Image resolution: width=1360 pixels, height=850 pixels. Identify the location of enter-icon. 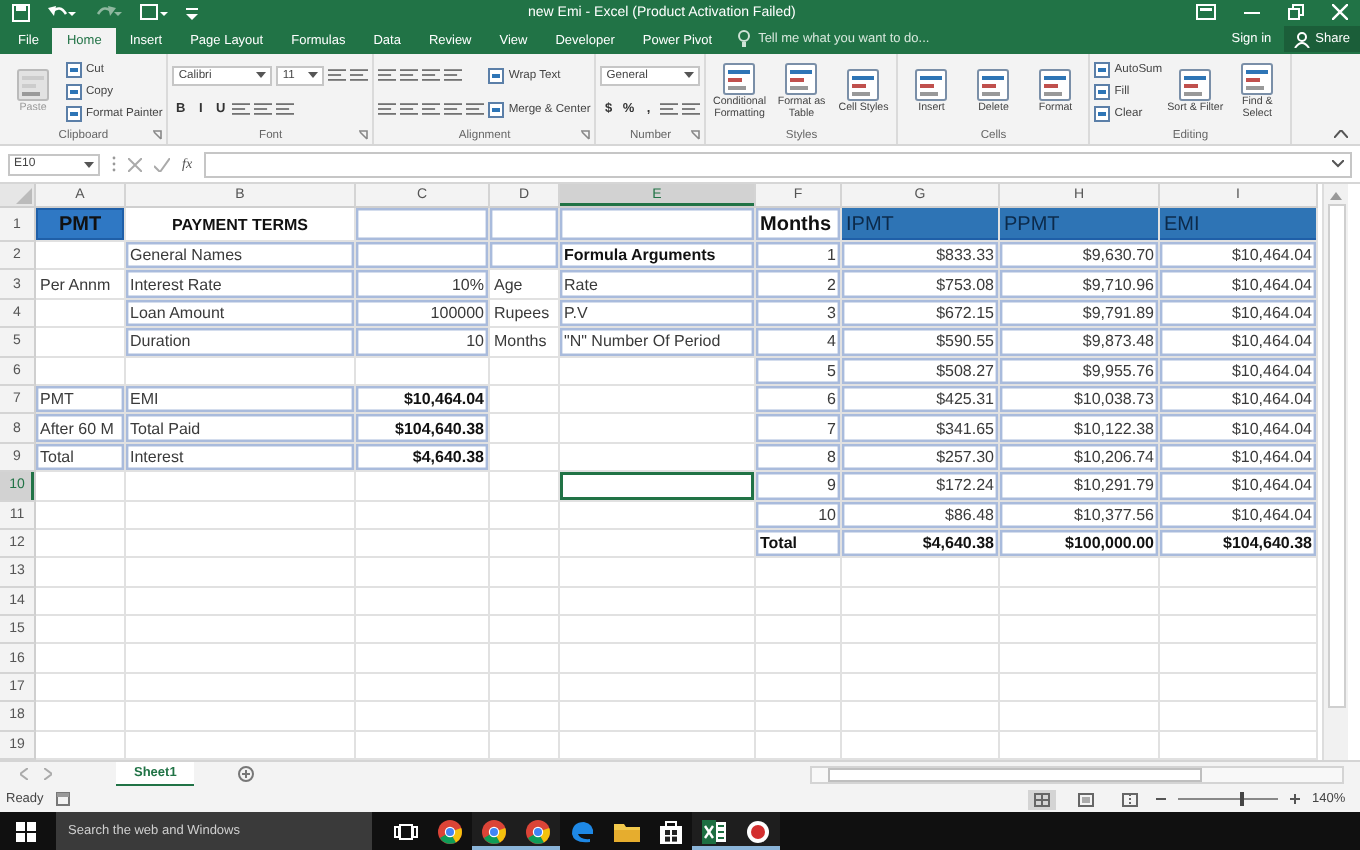
(162, 164).